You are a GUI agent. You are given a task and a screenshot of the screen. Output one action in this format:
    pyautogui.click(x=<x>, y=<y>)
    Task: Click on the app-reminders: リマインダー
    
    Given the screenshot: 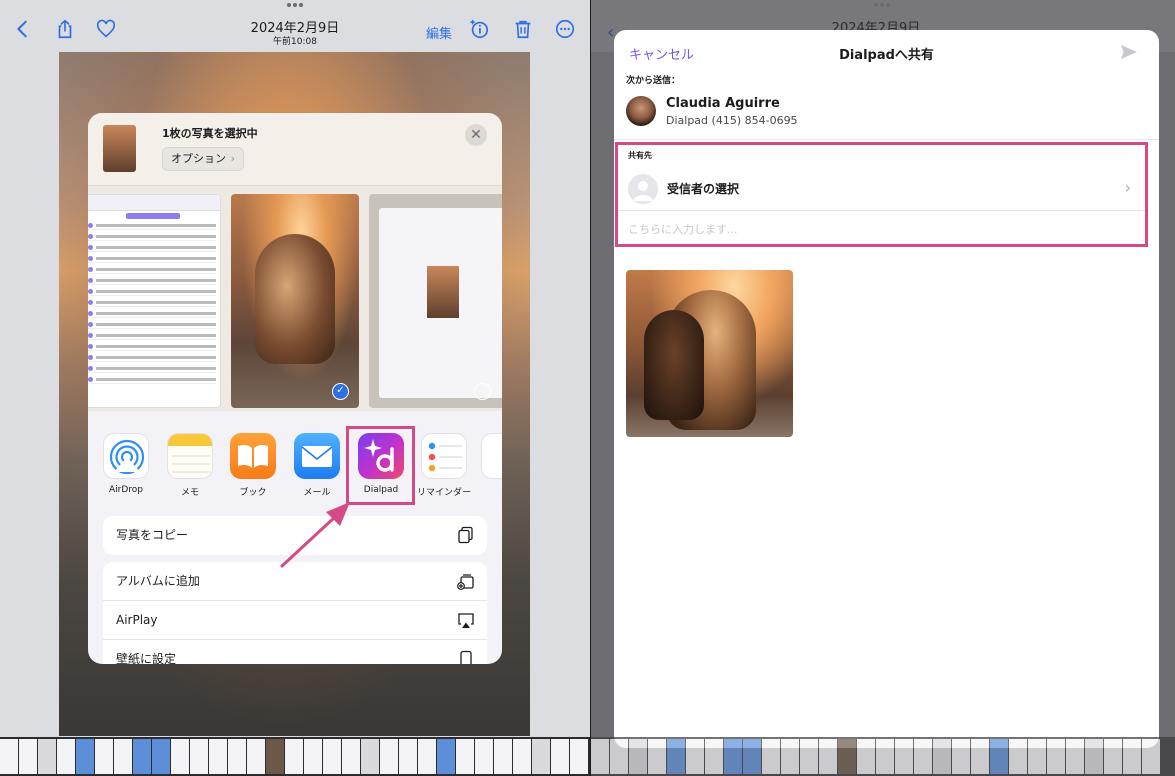 What is the action you would take?
    pyautogui.click(x=444, y=465)
    